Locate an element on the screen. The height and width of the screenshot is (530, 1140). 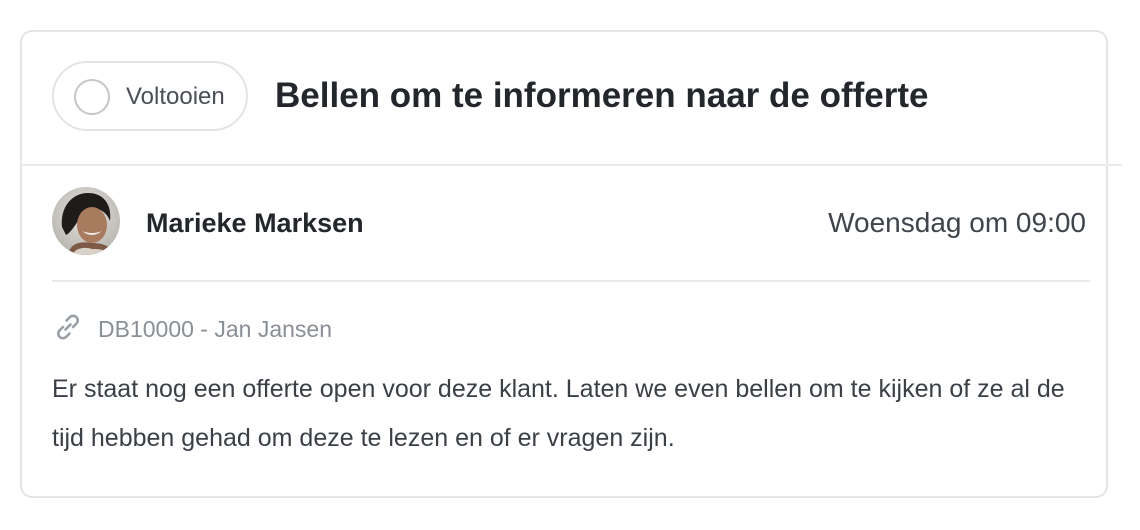
circle-outline-icon is located at coordinates (92, 97).